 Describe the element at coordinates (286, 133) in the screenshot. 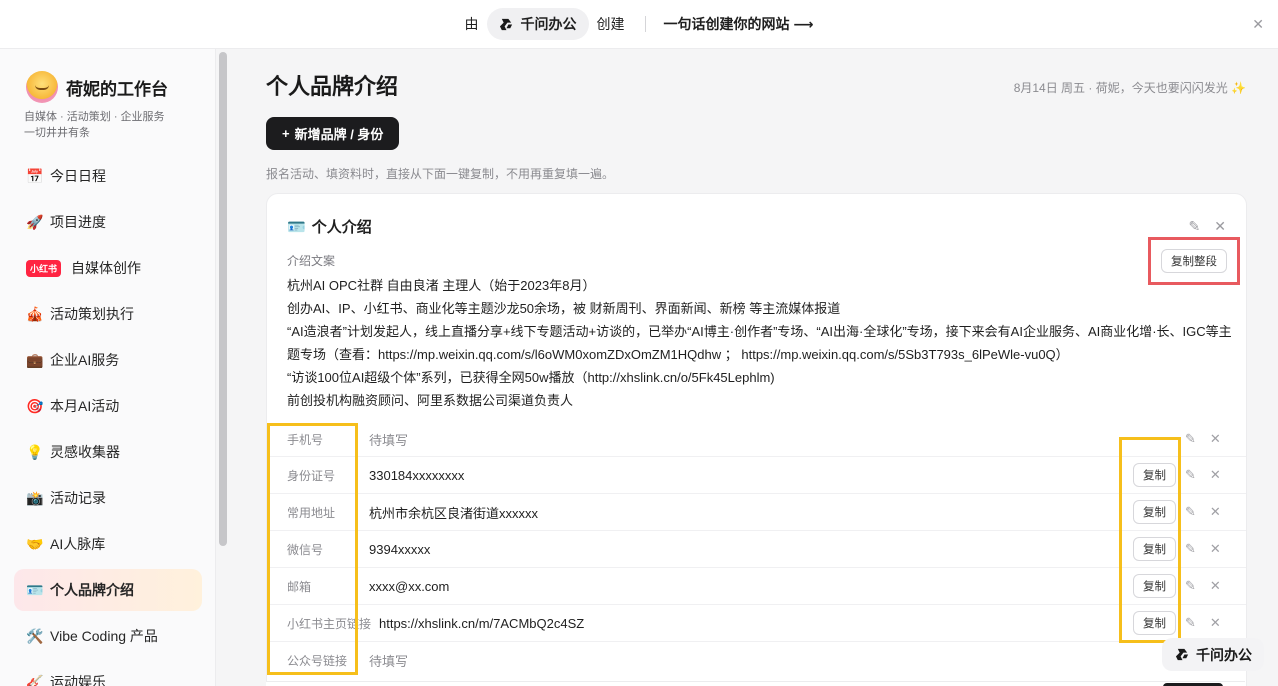

I see `plus-icon: +` at that location.